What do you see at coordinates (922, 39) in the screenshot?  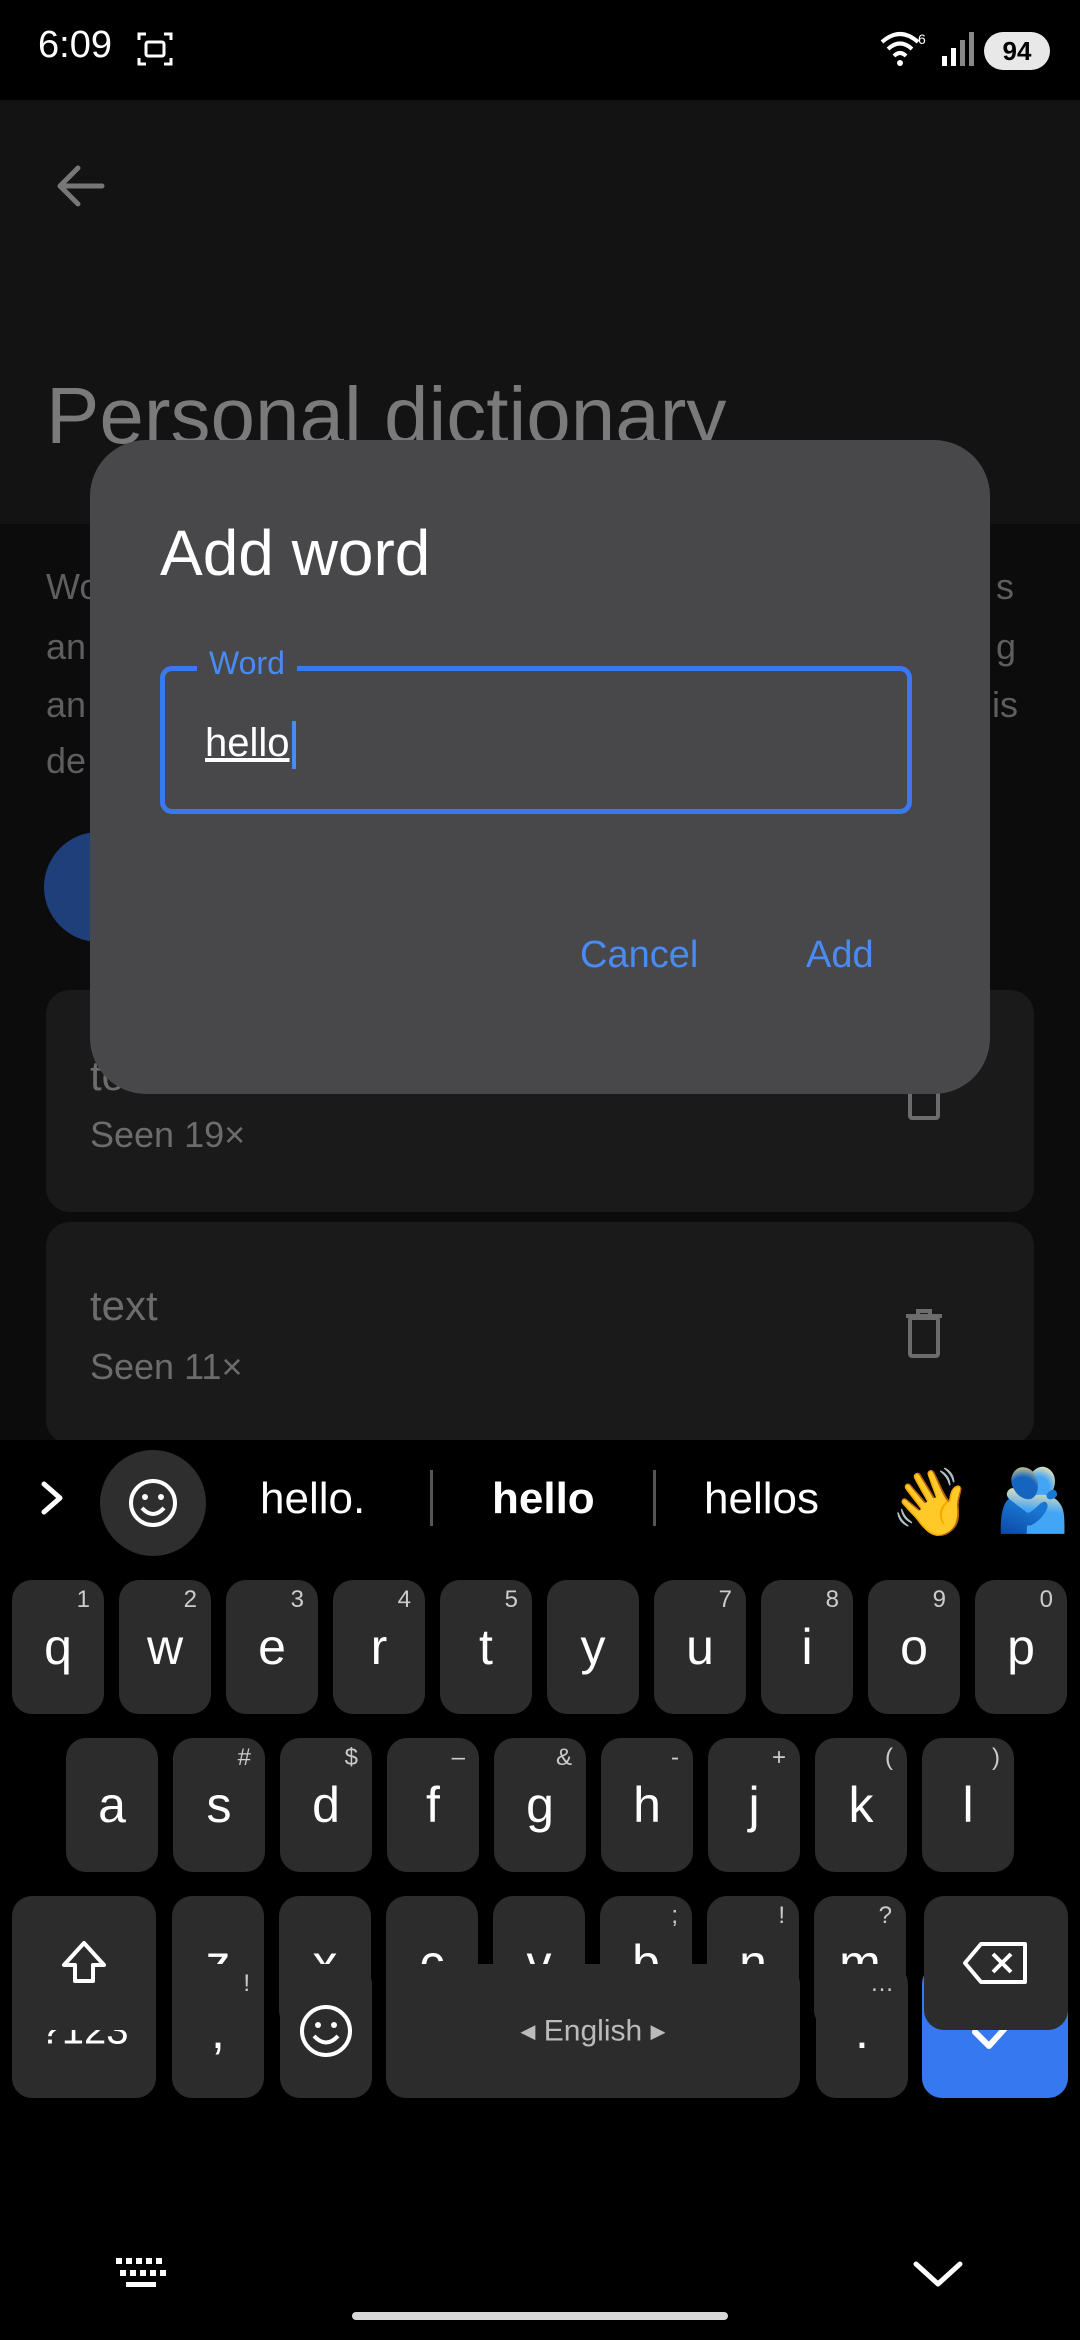 I see `wifi-badge: 6` at bounding box center [922, 39].